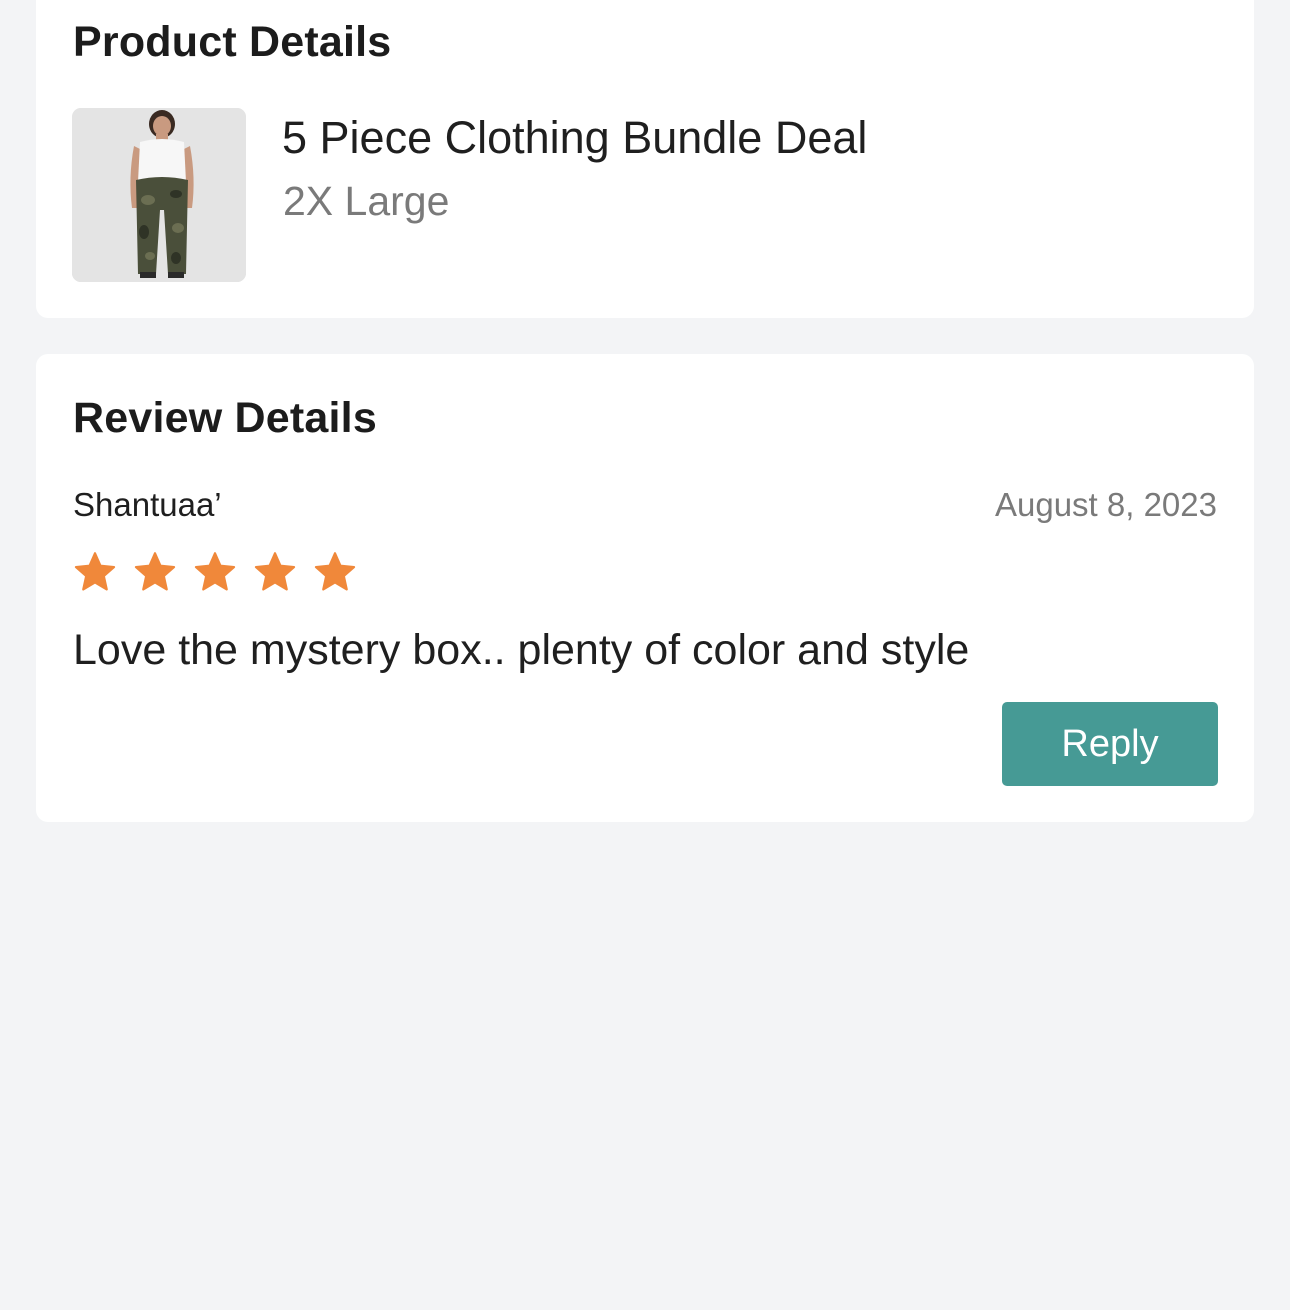 Image resolution: width=1290 pixels, height=1310 pixels. What do you see at coordinates (1105, 504) in the screenshot?
I see `review-date: August 8, 2023` at bounding box center [1105, 504].